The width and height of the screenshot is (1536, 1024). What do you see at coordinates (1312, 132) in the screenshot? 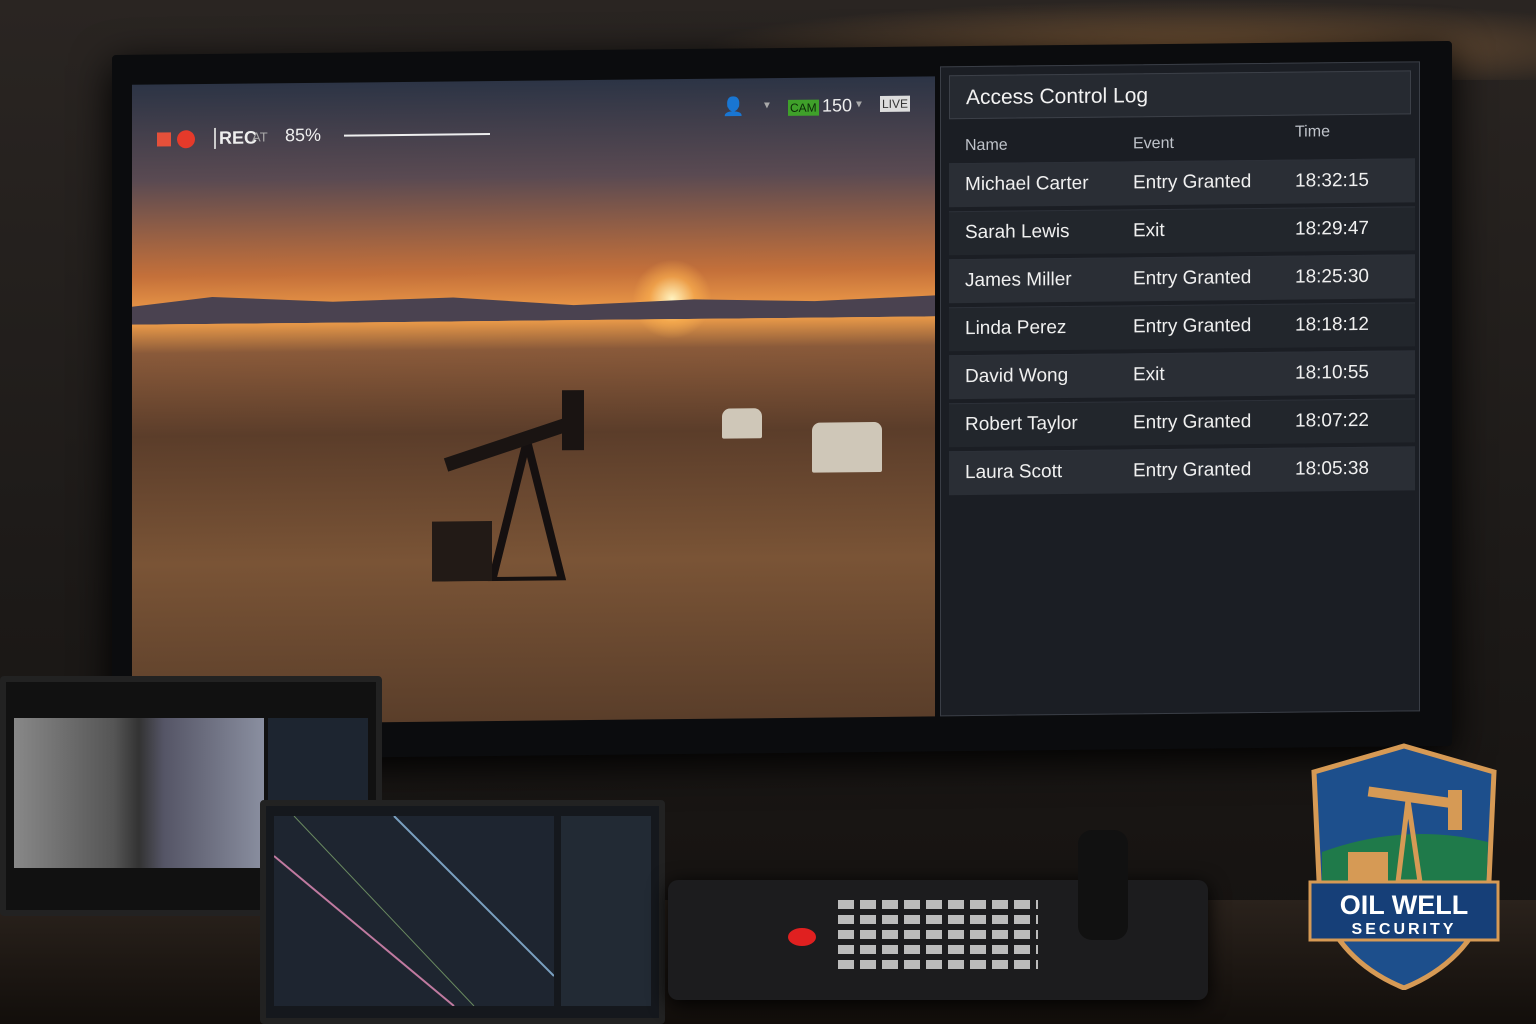
I see `column-header-time: Time` at bounding box center [1312, 132].